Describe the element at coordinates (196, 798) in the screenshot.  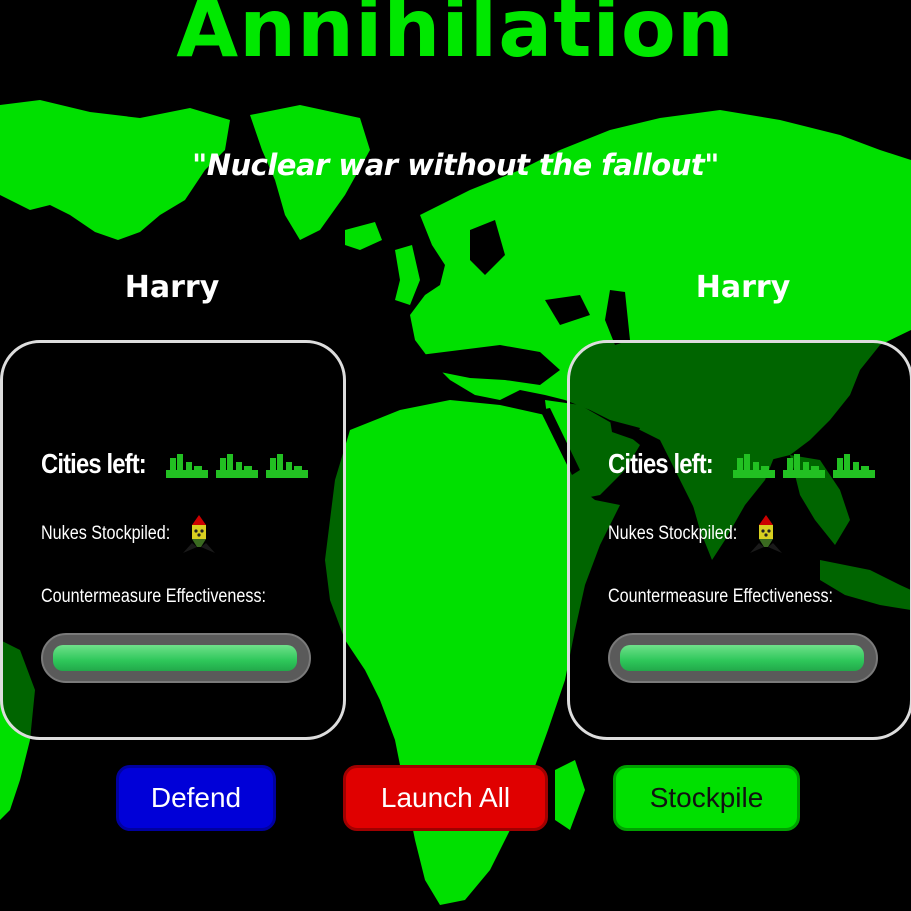
I see `defend-button: Defend` at that location.